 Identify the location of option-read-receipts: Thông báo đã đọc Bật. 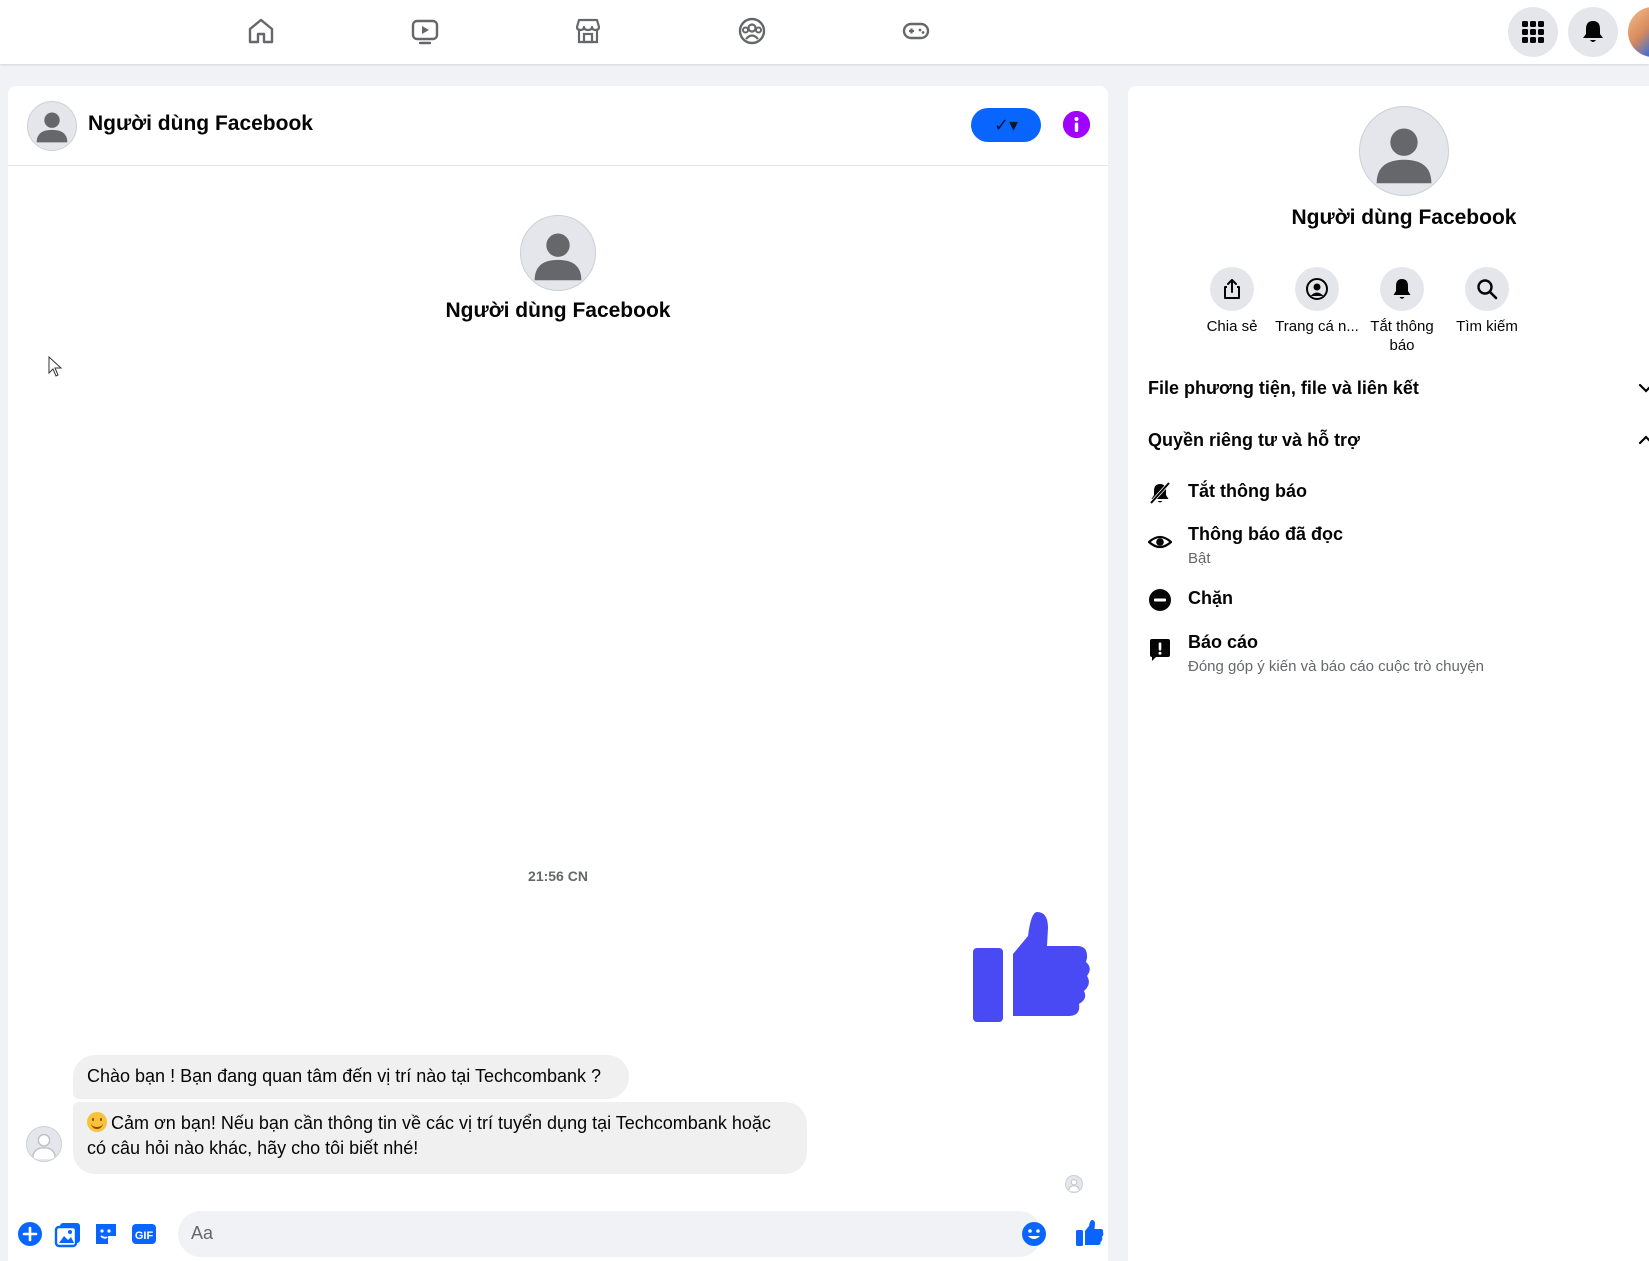
(1397, 548).